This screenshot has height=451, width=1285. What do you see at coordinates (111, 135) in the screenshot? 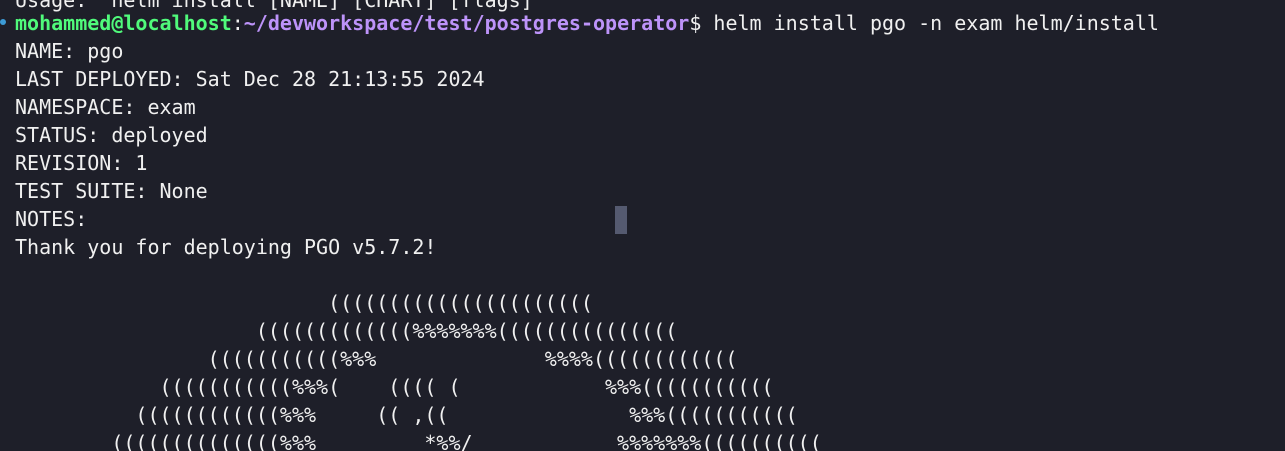
I see `output-line: STATUS: deployed` at bounding box center [111, 135].